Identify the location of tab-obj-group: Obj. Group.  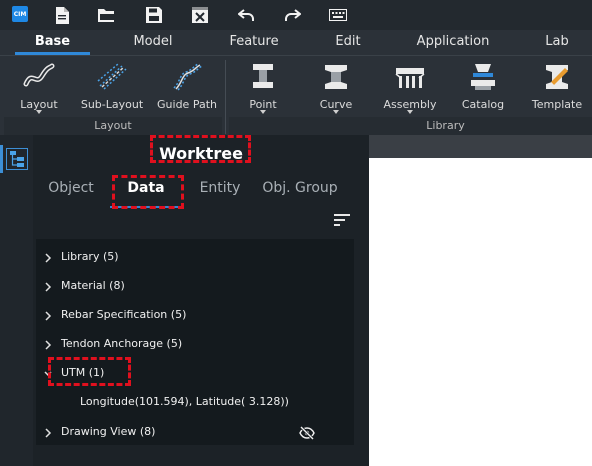
(300, 189).